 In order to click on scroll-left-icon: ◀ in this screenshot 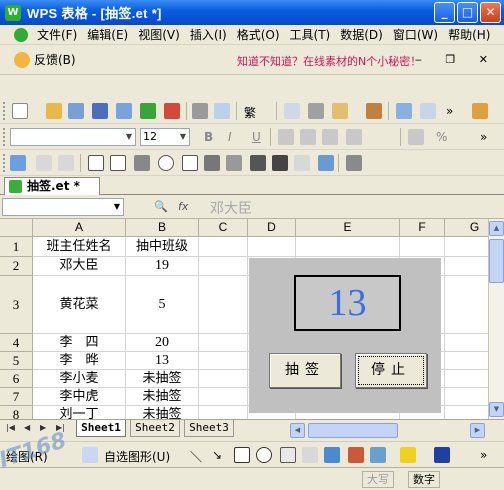, I will do `click(297, 430)`.